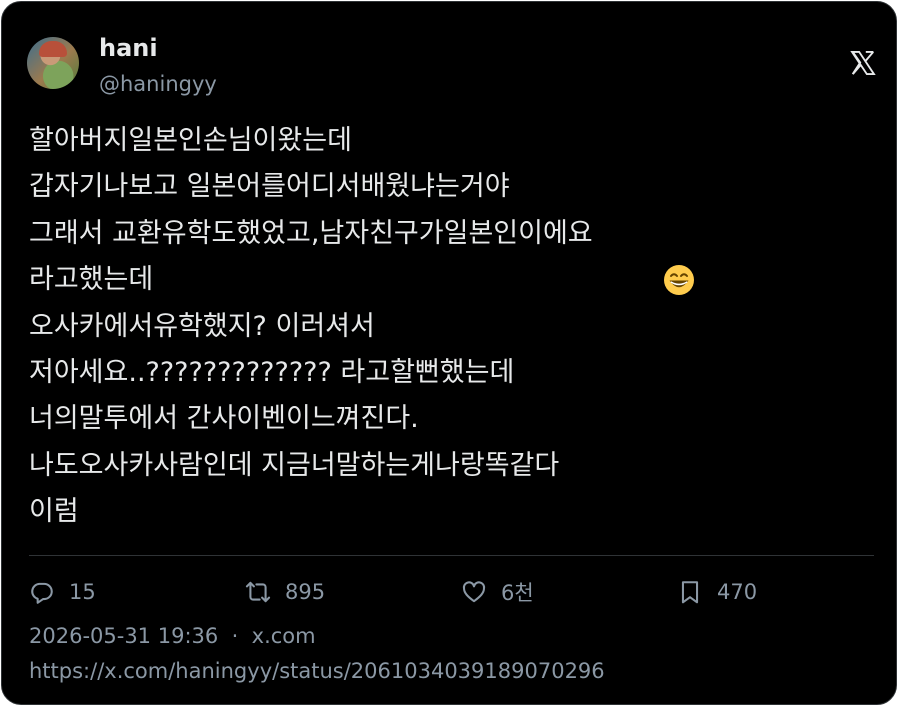  What do you see at coordinates (690, 592) in the screenshot?
I see `bookmark-icon` at bounding box center [690, 592].